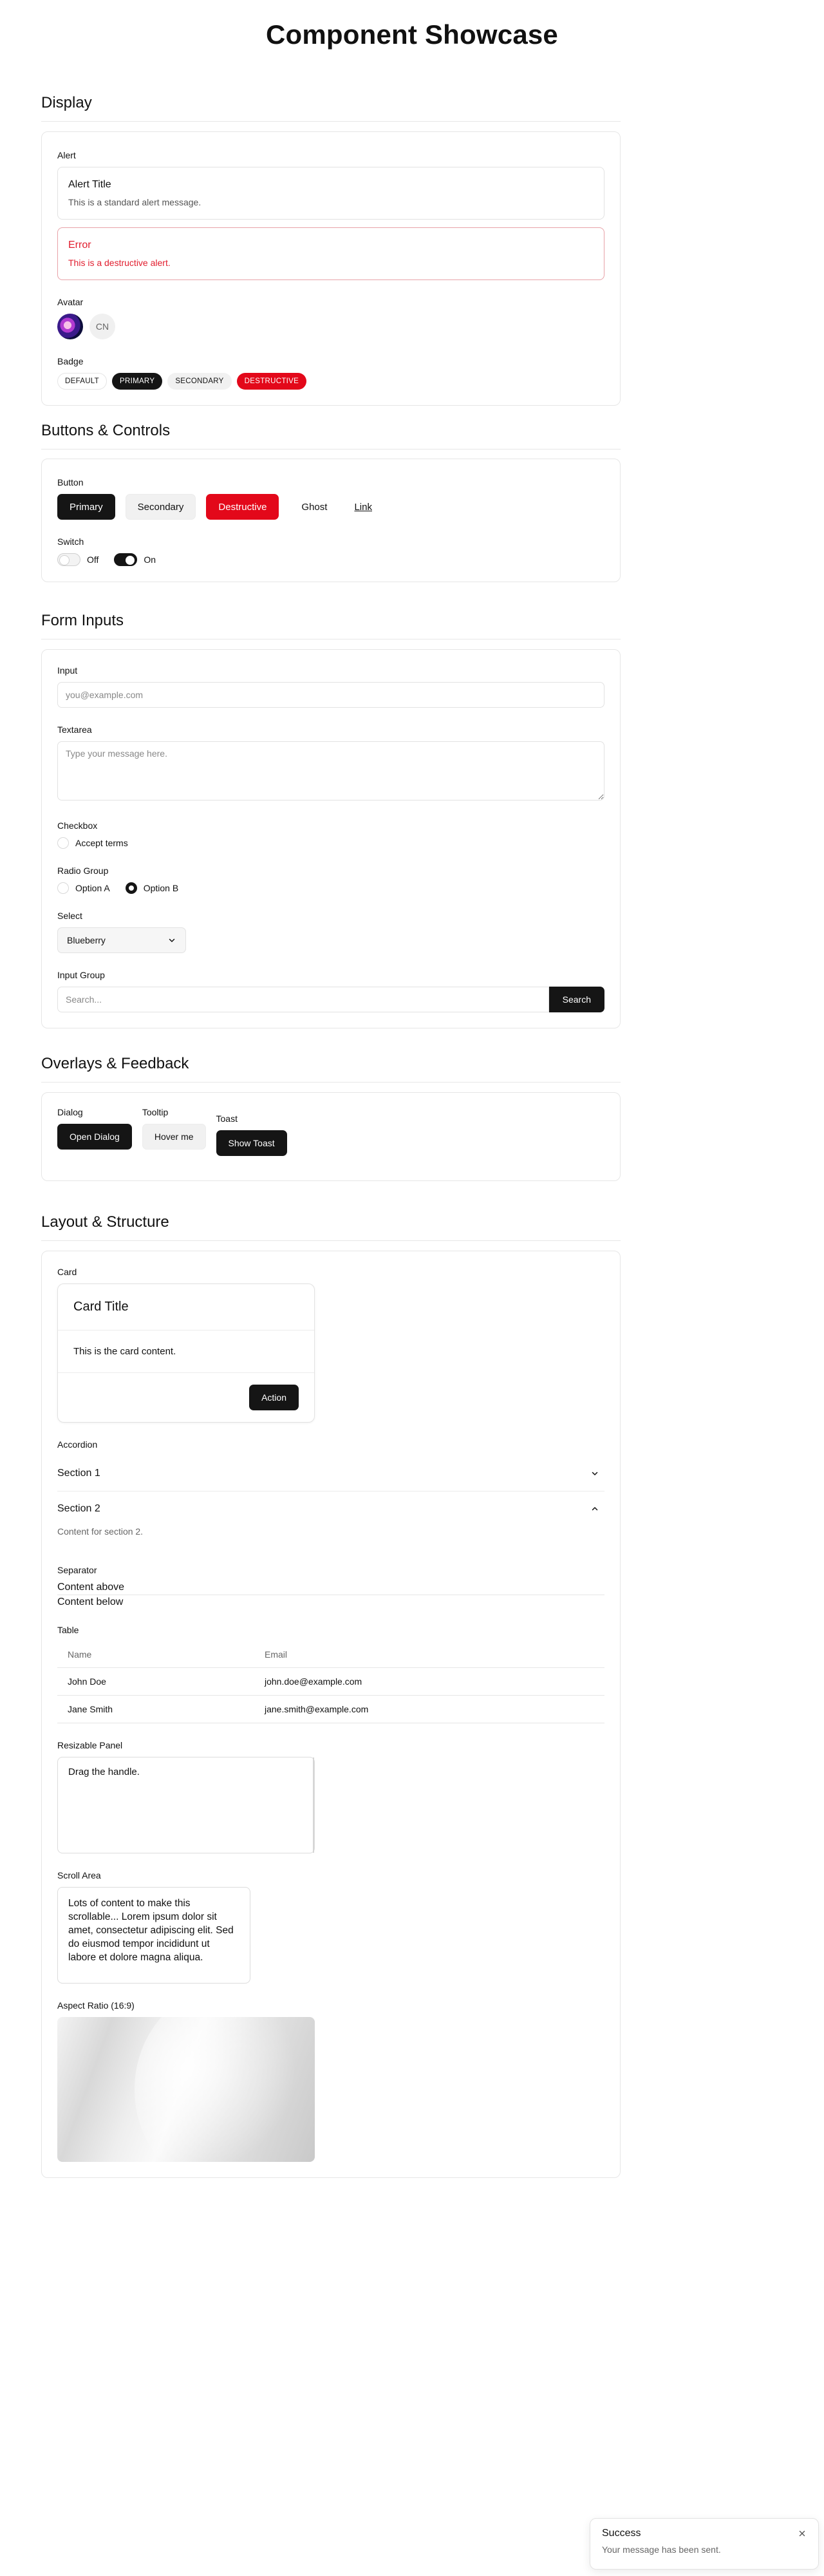  Describe the element at coordinates (104, 1772) in the screenshot. I see `resizable-panel-text: Drag the handle.` at that location.